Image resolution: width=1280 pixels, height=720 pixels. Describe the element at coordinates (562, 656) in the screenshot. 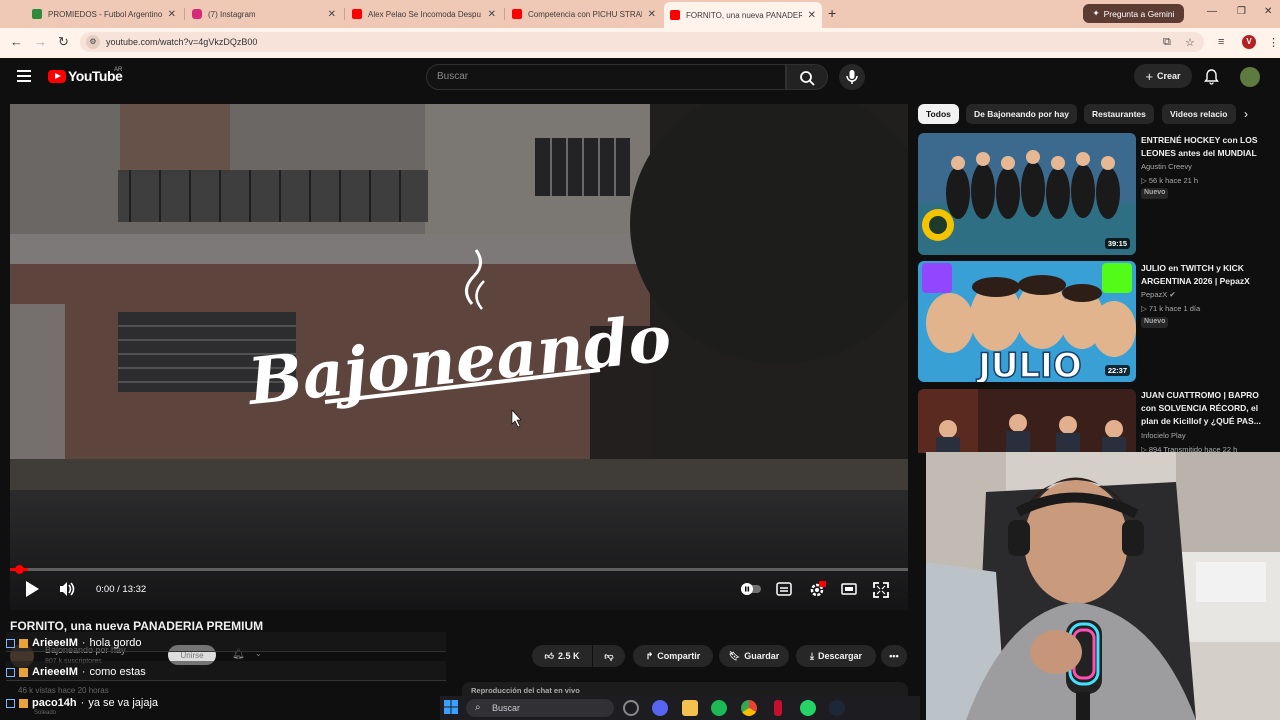

I see `like-button: 👍︎ 2.5 K` at that location.